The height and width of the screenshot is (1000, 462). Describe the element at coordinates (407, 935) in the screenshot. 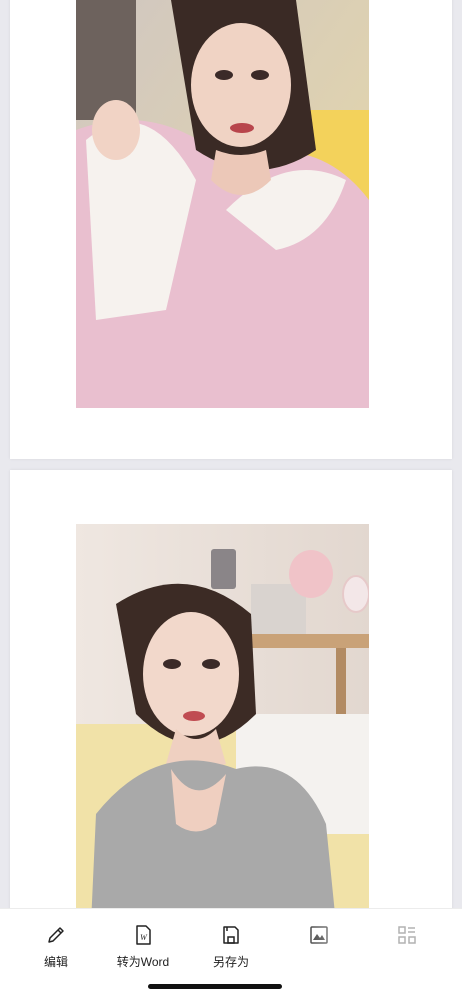

I see `grid-menu-icon` at that location.